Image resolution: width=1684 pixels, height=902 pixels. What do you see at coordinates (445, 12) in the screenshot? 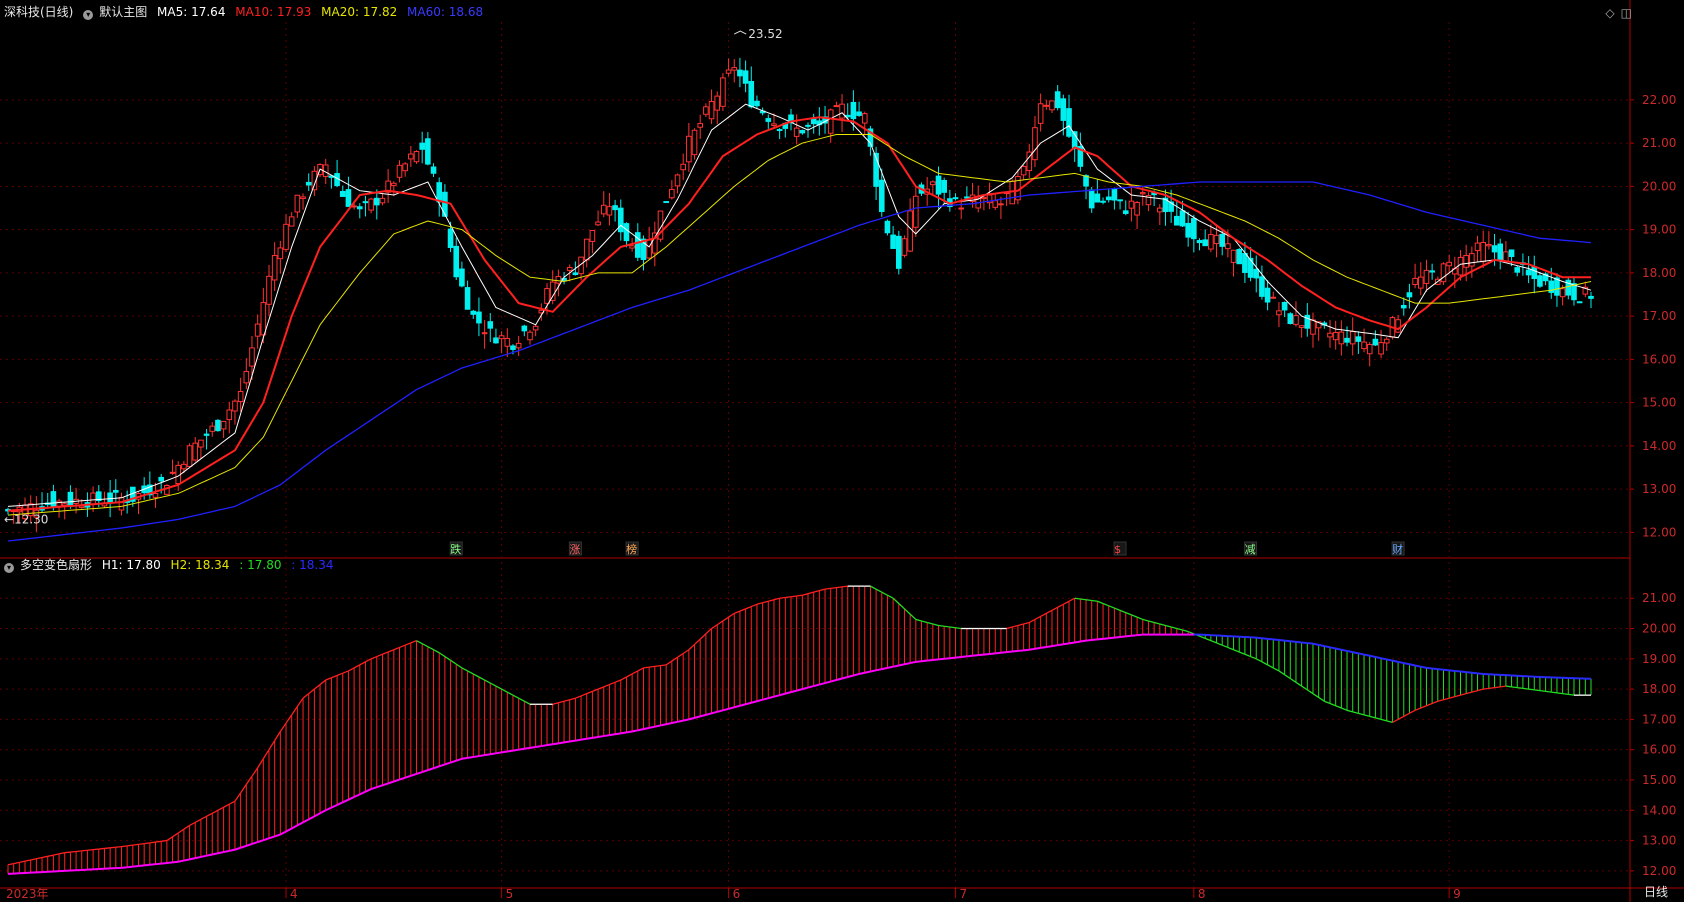
I see `ma60-label: MA60: 18.68` at bounding box center [445, 12].